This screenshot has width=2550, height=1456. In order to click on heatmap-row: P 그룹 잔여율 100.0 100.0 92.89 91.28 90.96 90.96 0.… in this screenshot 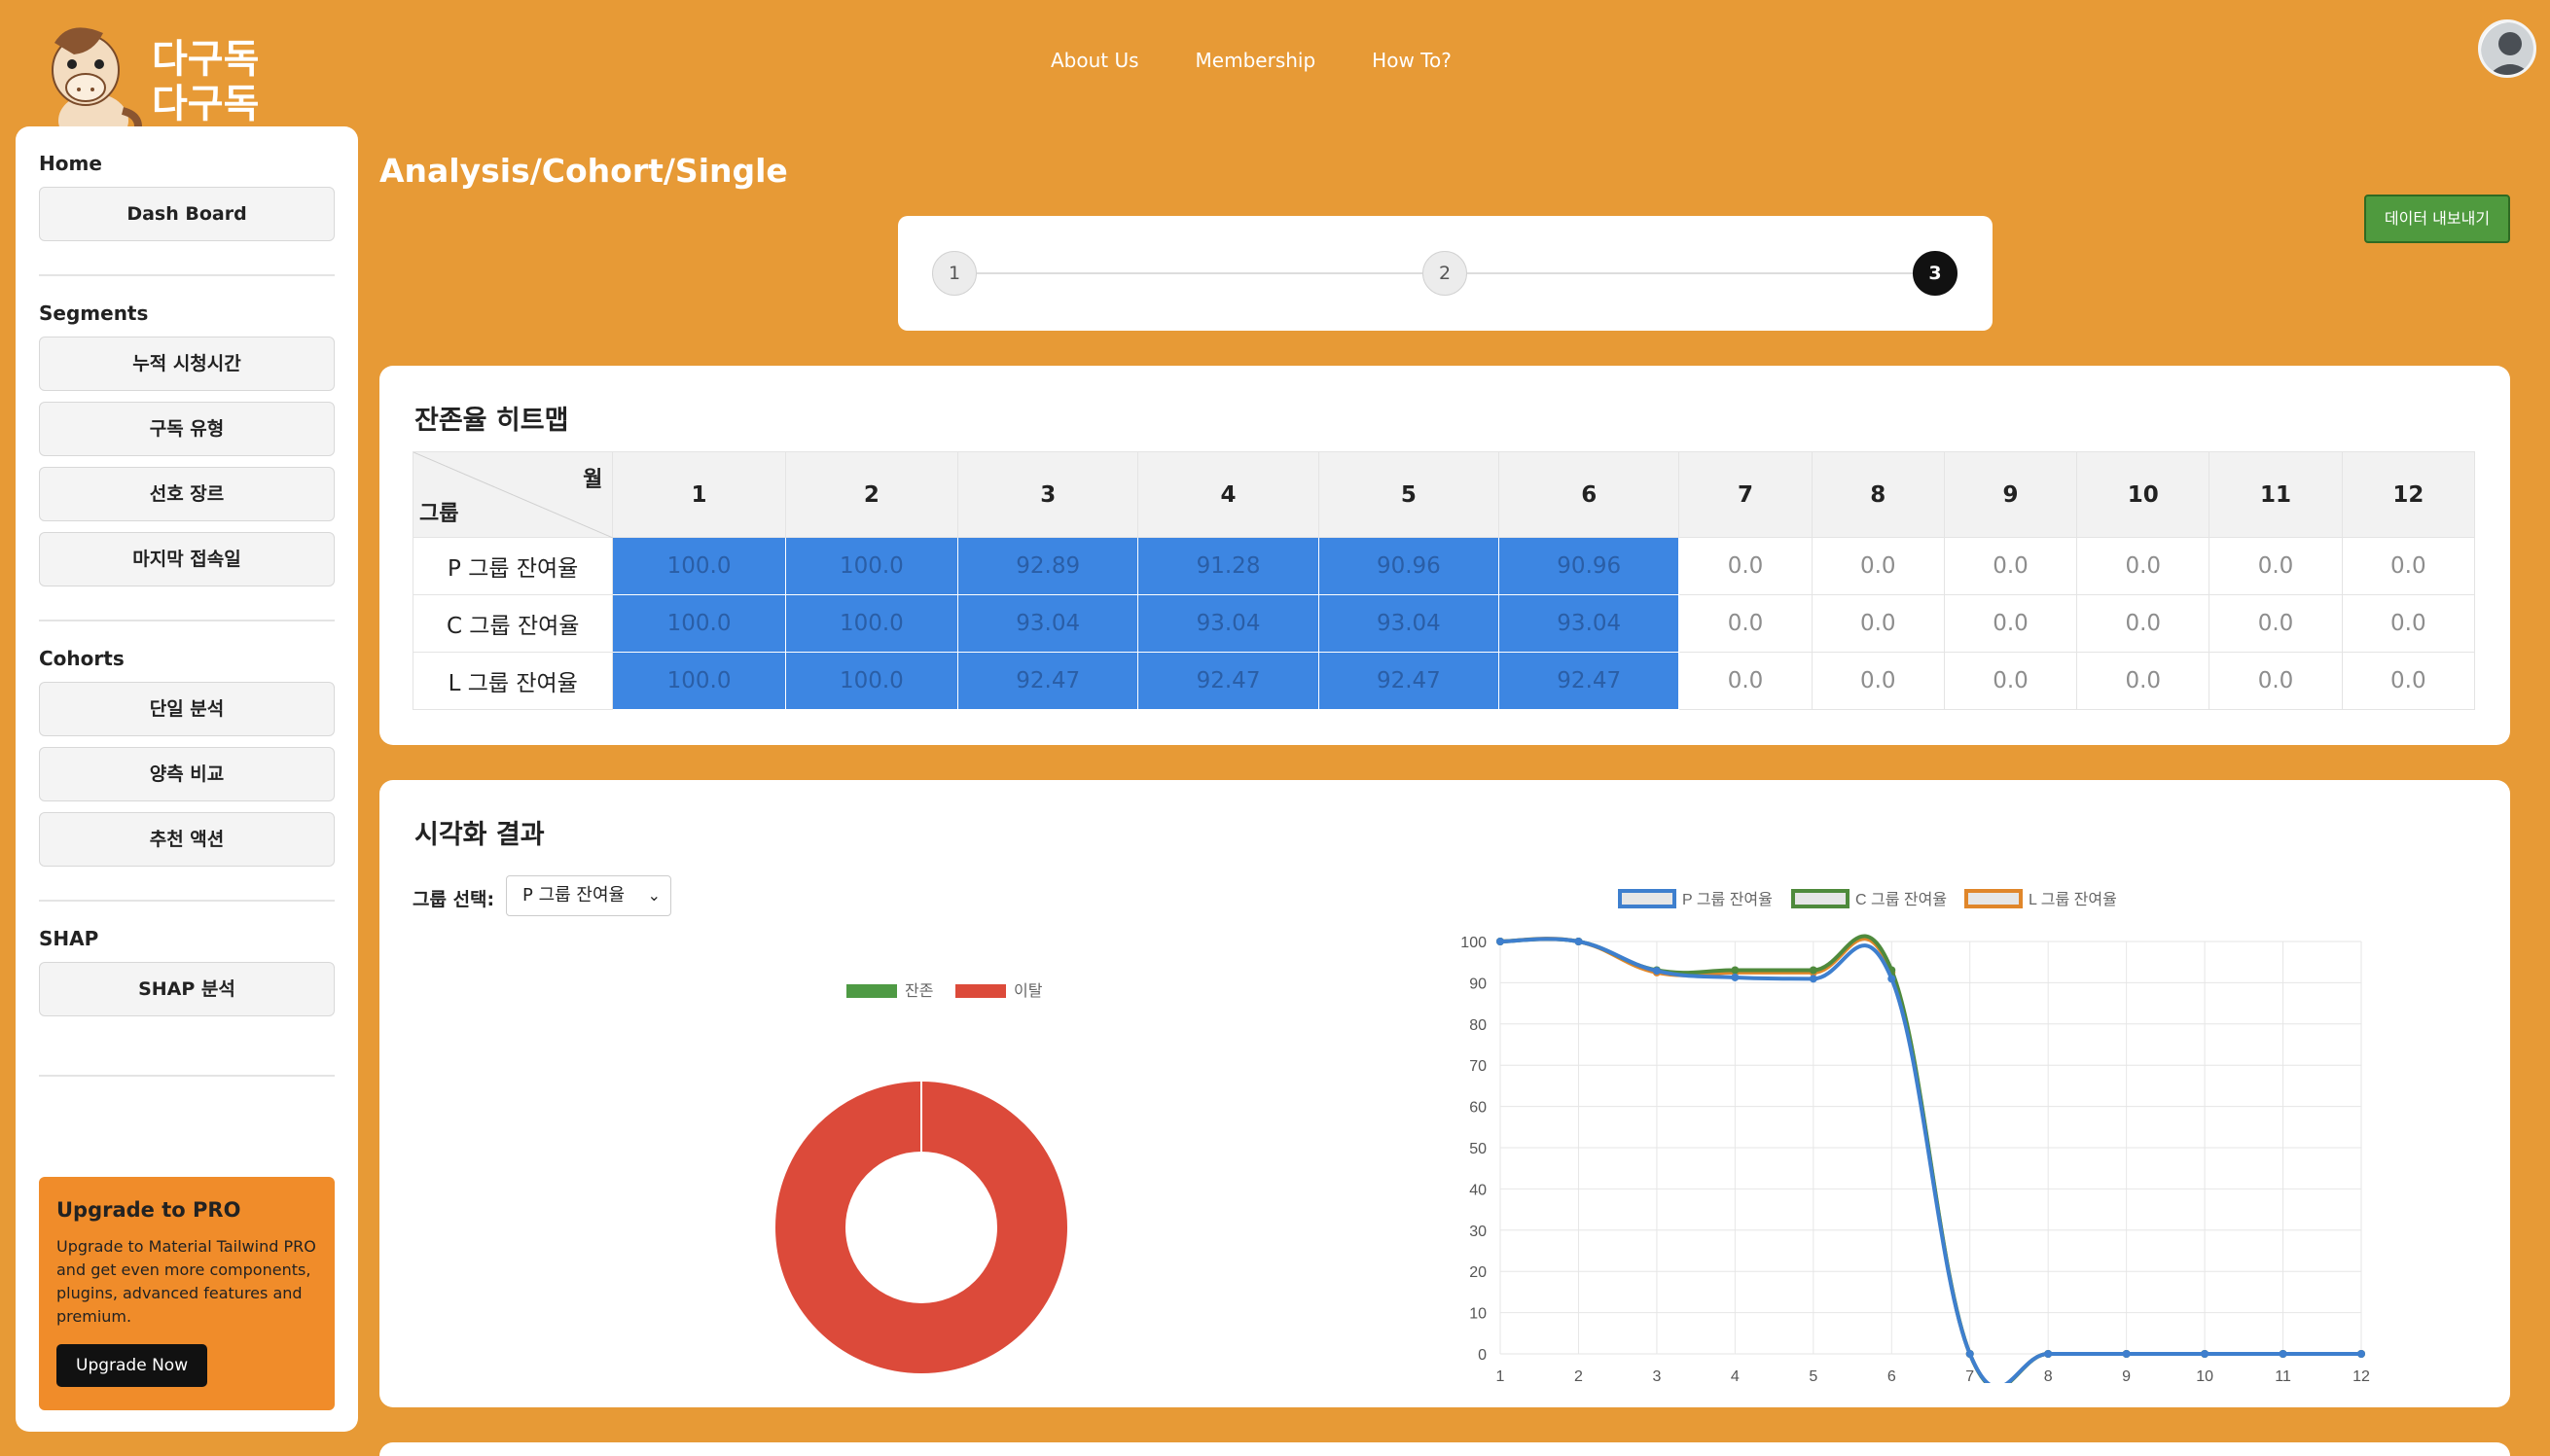, I will do `click(1444, 566)`.